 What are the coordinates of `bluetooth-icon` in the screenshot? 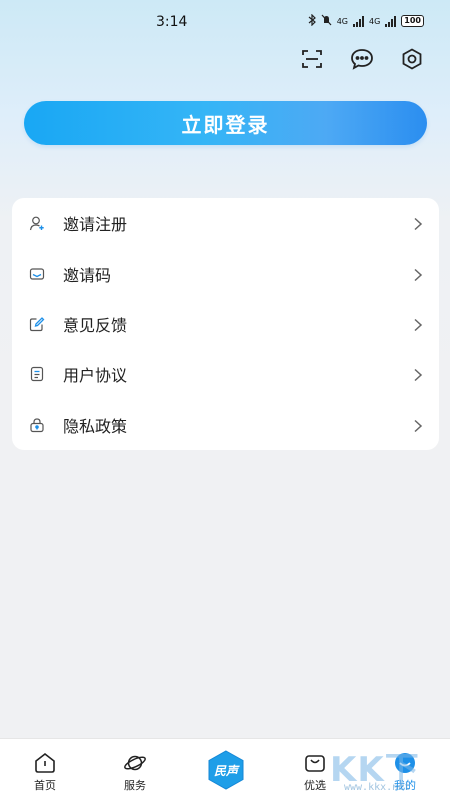 It's located at (312, 20).